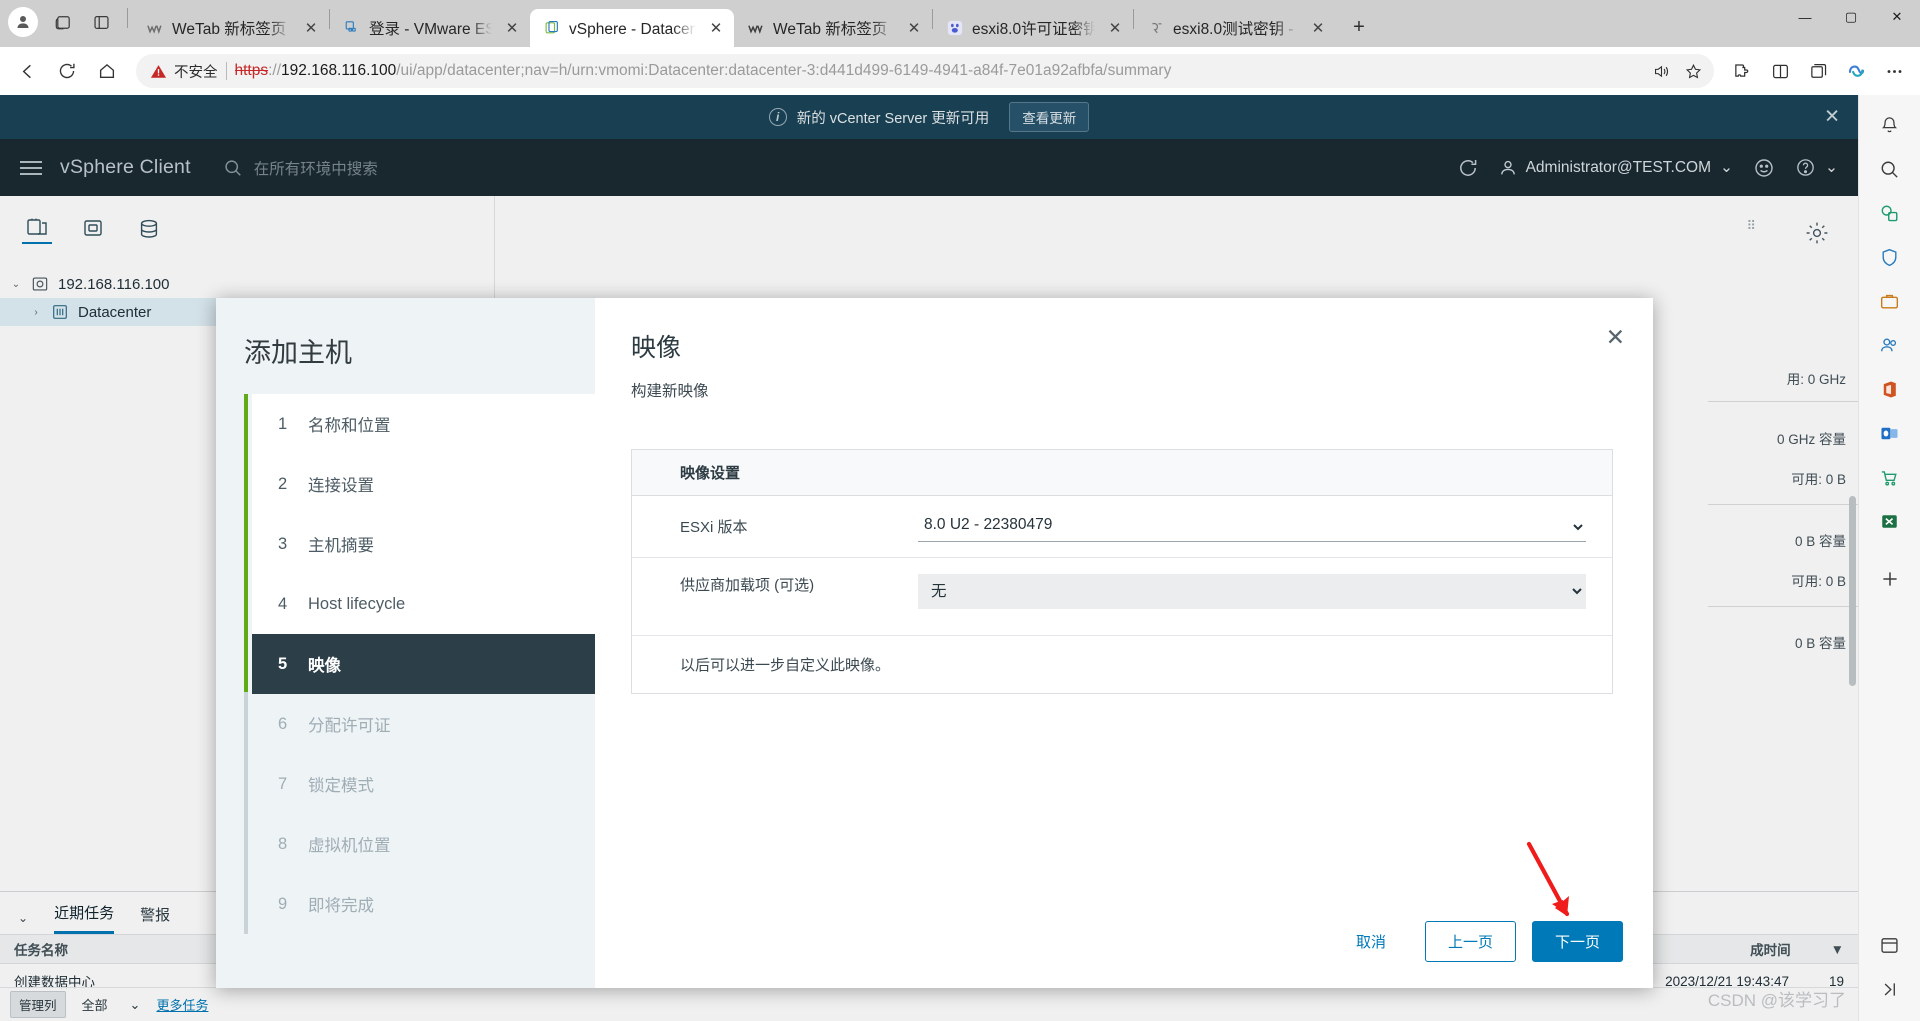 This screenshot has height=1021, width=1920. Describe the element at coordinates (324, 666) in the screenshot. I see `step-label: 映像` at that location.